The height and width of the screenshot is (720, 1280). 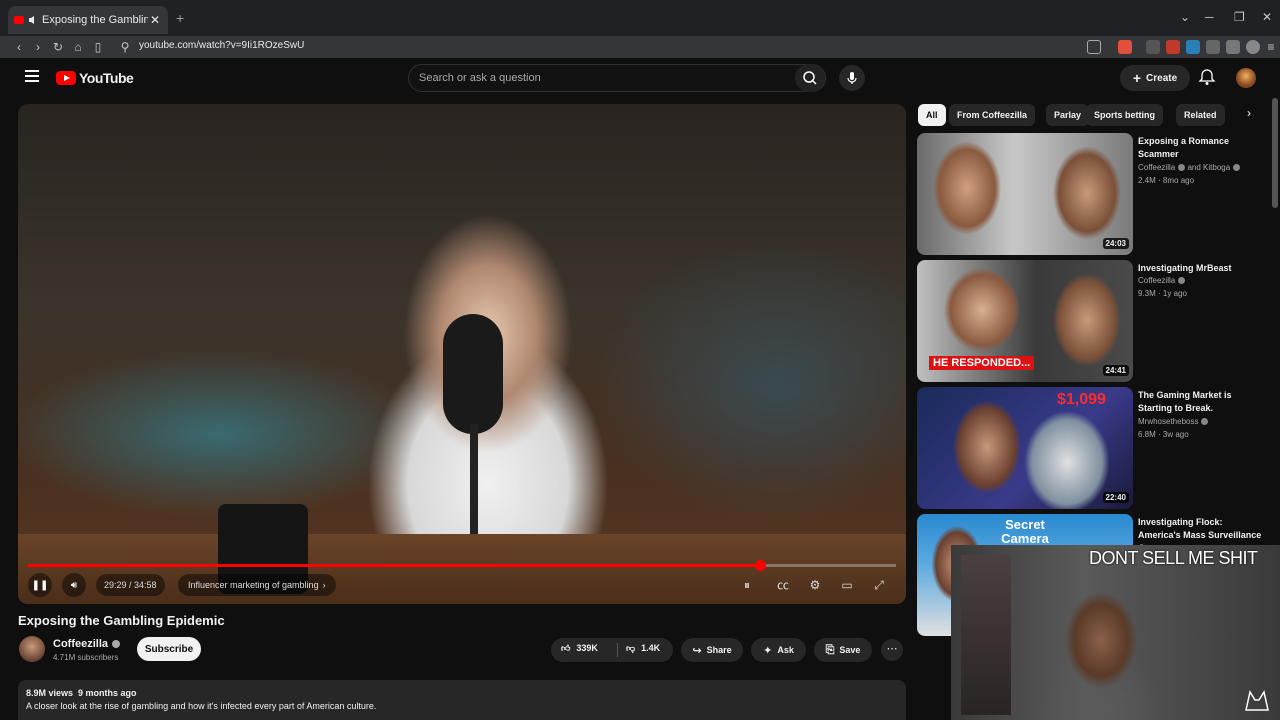 I want to click on verified-badge-icon, so click(x=1182, y=168).